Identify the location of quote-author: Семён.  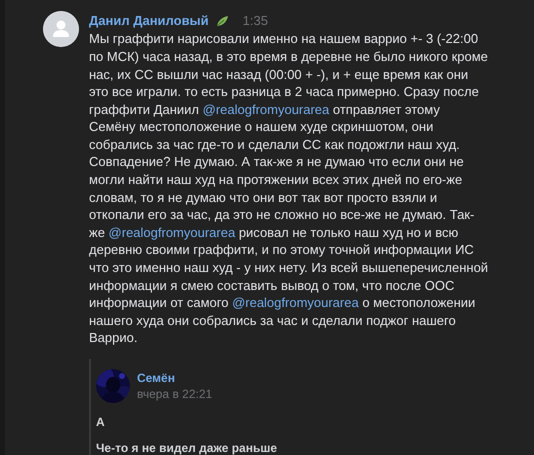
(174, 378).